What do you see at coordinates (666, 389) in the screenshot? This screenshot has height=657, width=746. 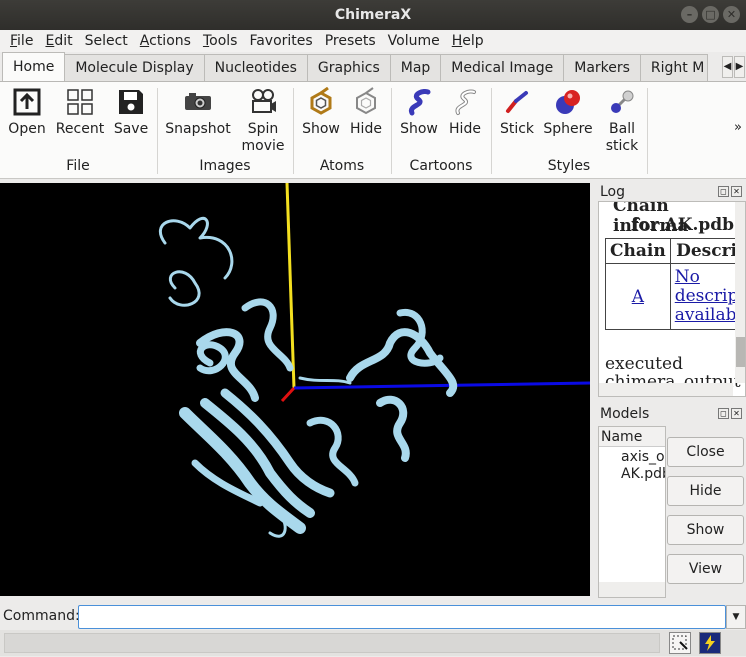 I see `log-horizontal-scrollbar` at bounding box center [666, 389].